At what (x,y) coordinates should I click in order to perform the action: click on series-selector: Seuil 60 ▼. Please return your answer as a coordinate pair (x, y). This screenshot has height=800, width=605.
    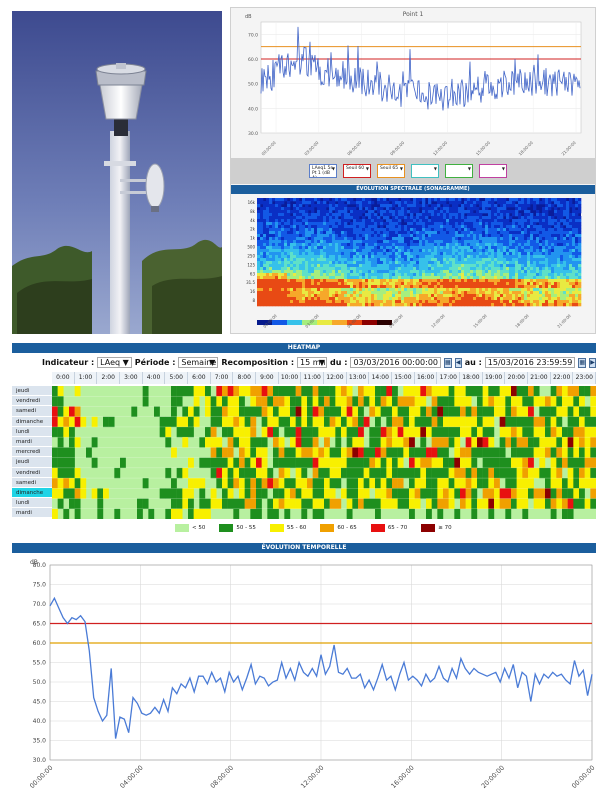
    Looking at the image, I should click on (357, 171).